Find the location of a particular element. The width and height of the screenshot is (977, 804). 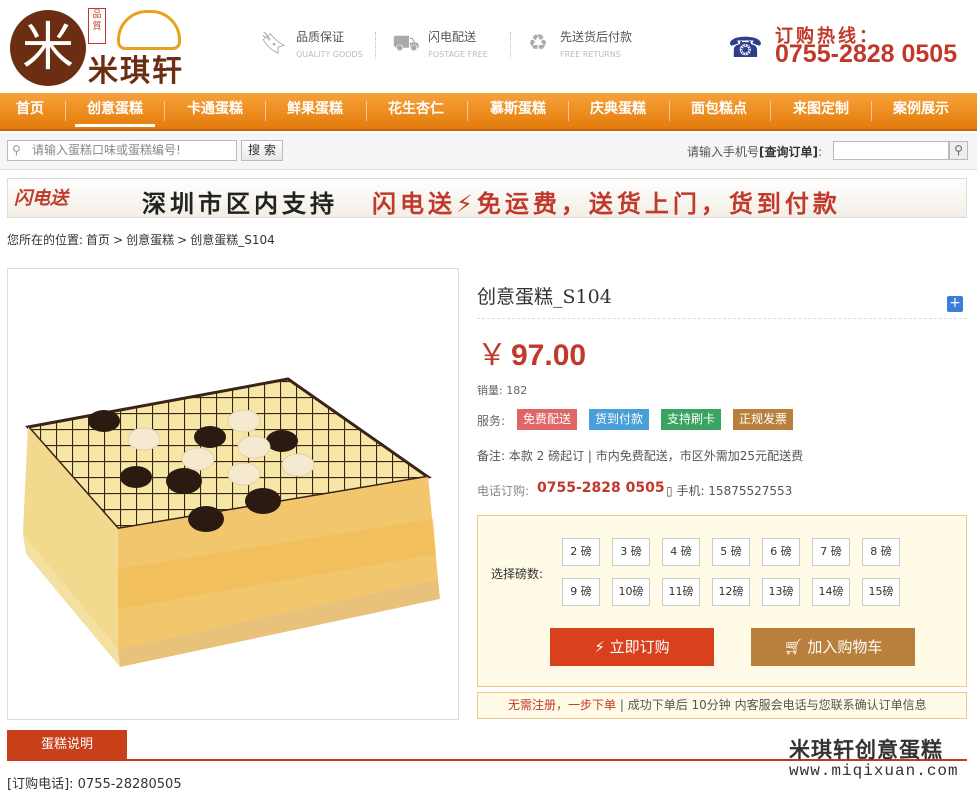

order-query-suffix: : is located at coordinates (820, 152).